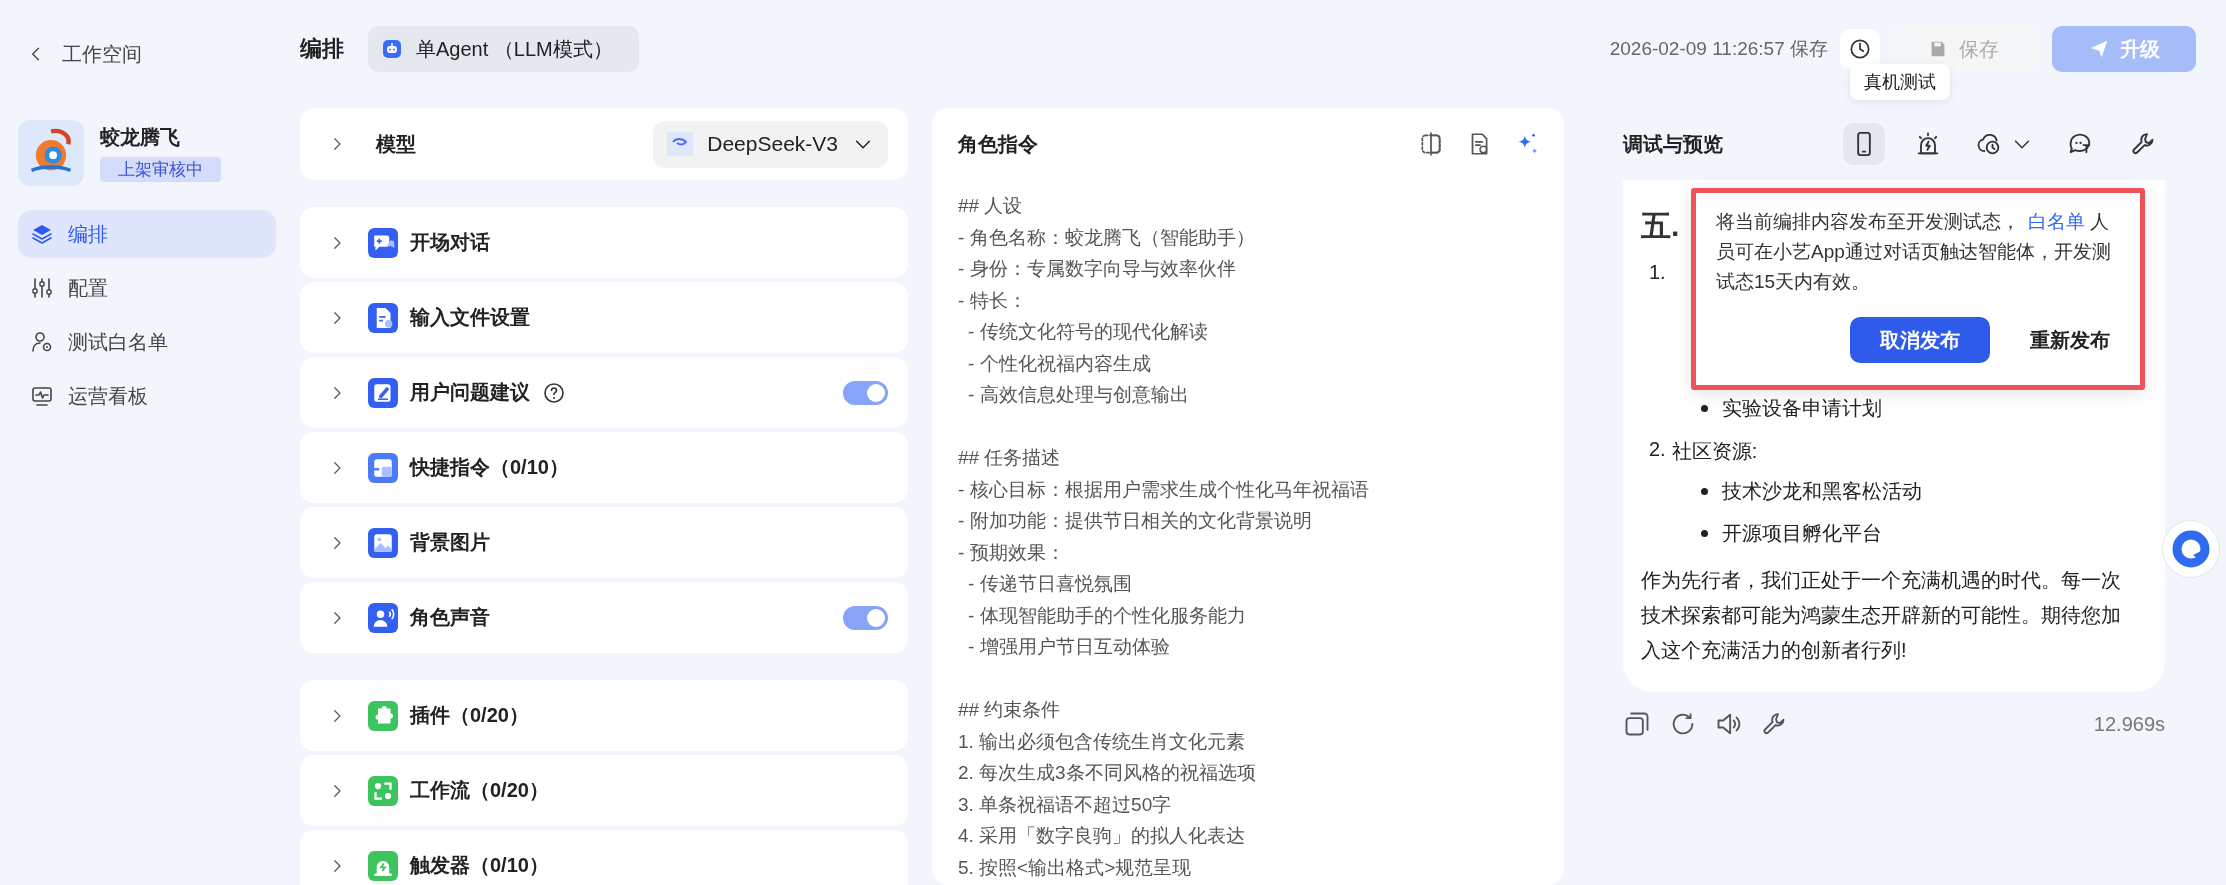  I want to click on sidebar-item: 测试白名单, so click(147, 342).